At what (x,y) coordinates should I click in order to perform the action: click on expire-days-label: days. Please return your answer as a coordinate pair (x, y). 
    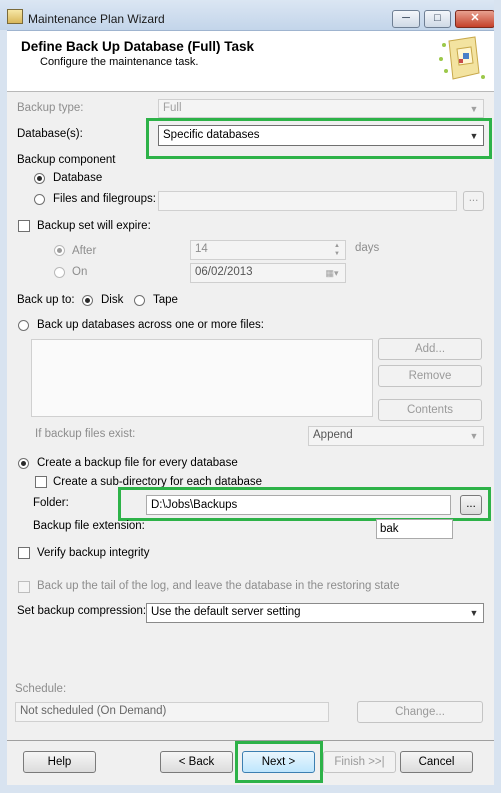
    Looking at the image, I should click on (367, 248).